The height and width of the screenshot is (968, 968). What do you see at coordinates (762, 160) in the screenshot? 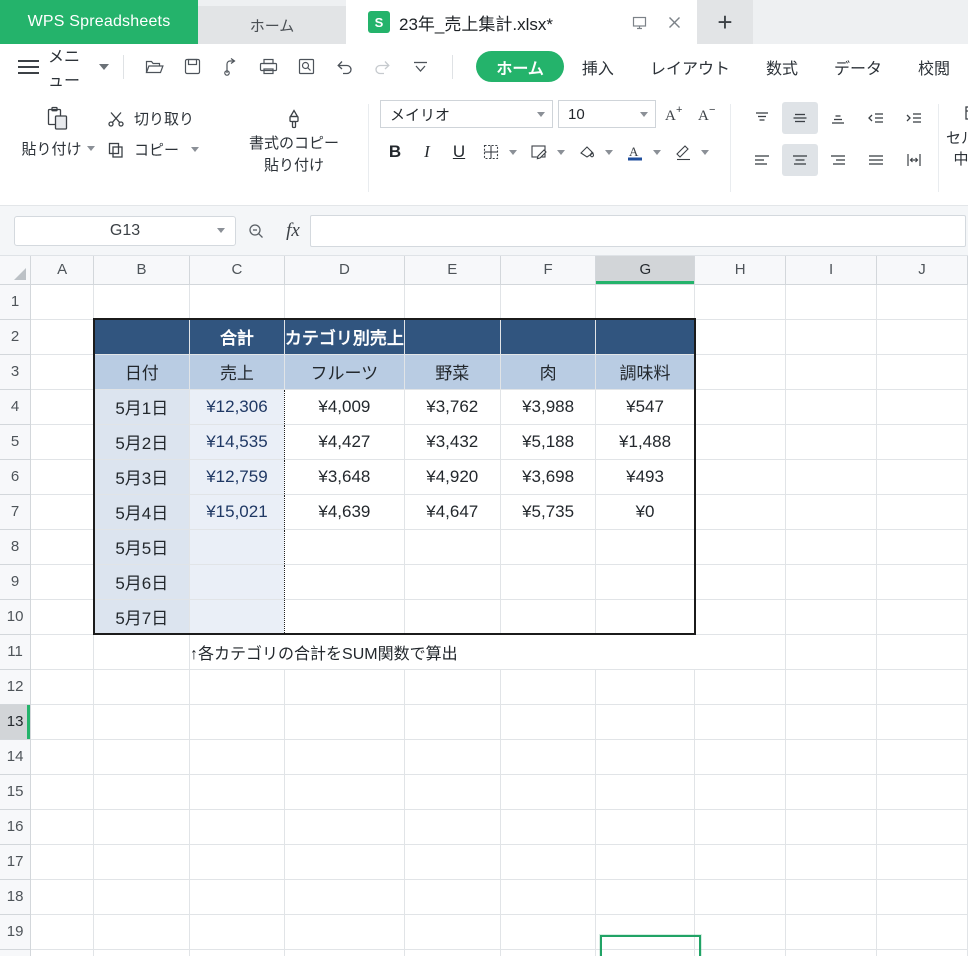
I see `align-left-button` at bounding box center [762, 160].